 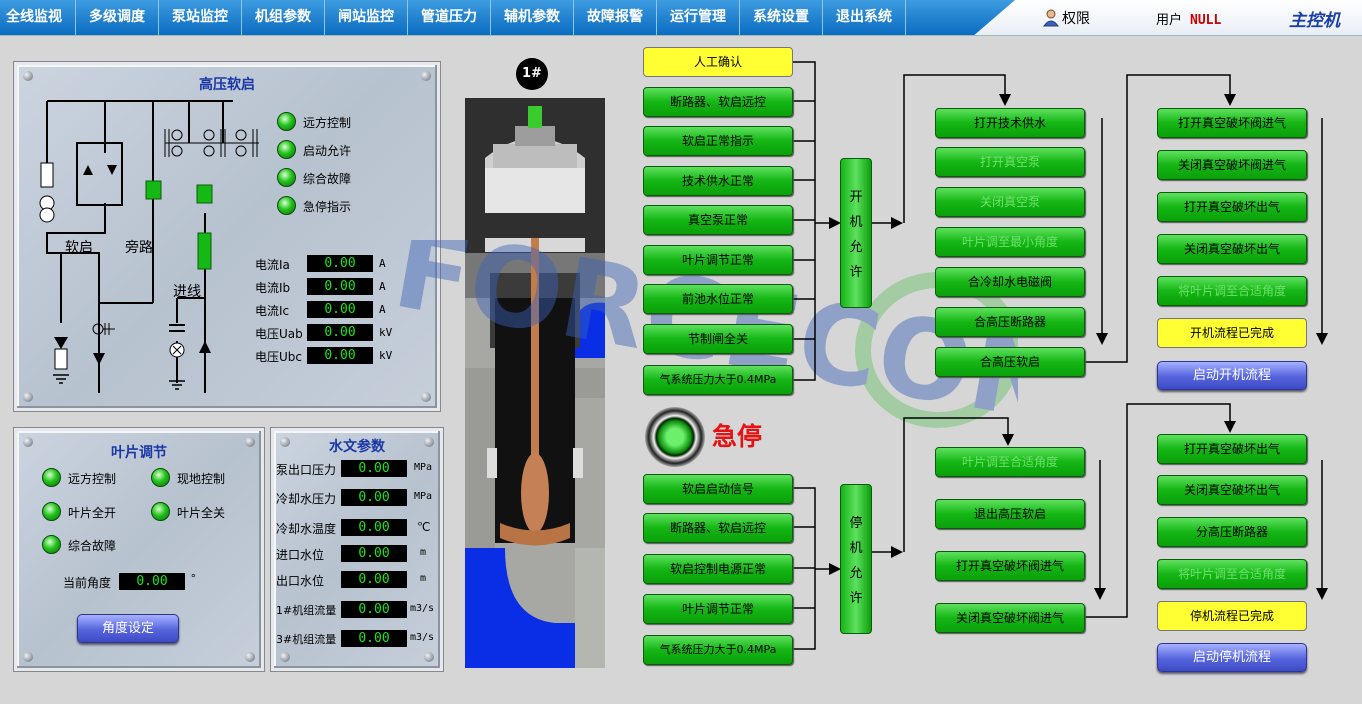 I want to click on menu-item-unit-params: 机组参数, so click(x=283, y=17).